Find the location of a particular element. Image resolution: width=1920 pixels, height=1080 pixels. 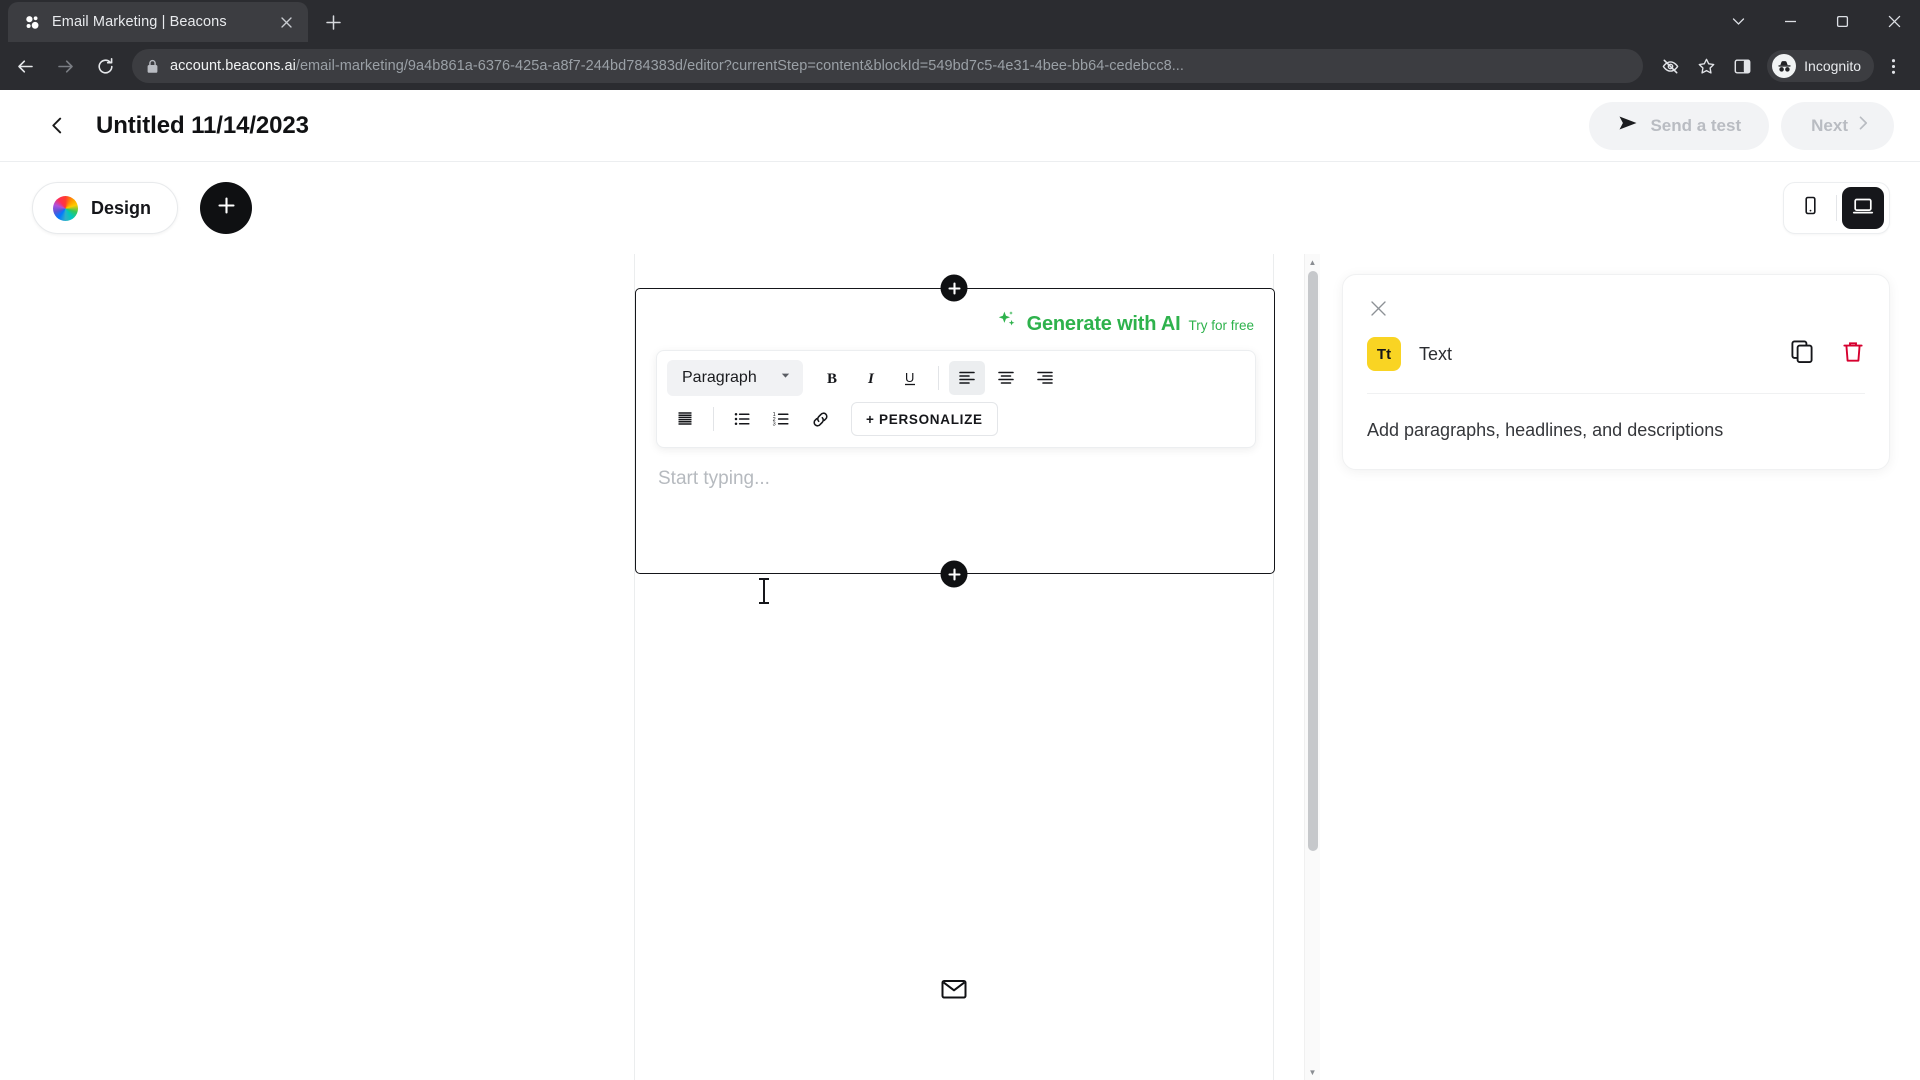

url-host: account.beacons.ai is located at coordinates (233, 66).